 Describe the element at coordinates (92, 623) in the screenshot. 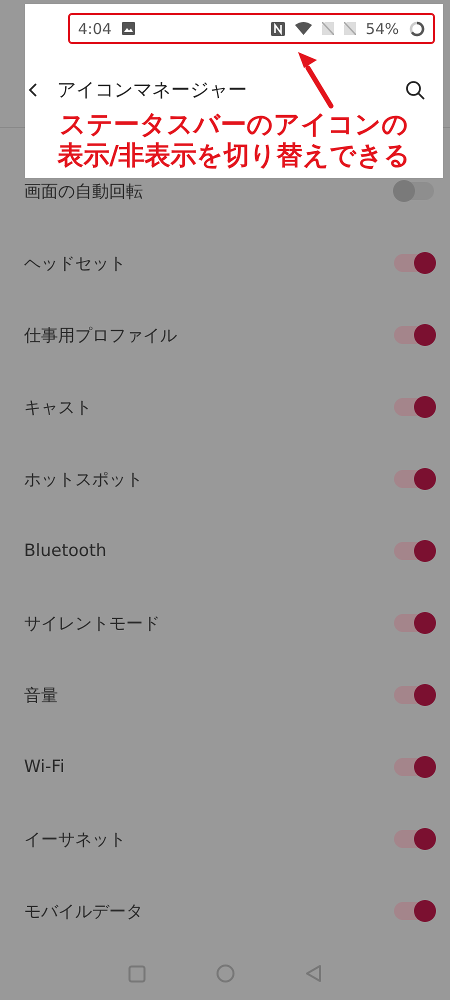

I see `setting-label: サイレントモード` at that location.